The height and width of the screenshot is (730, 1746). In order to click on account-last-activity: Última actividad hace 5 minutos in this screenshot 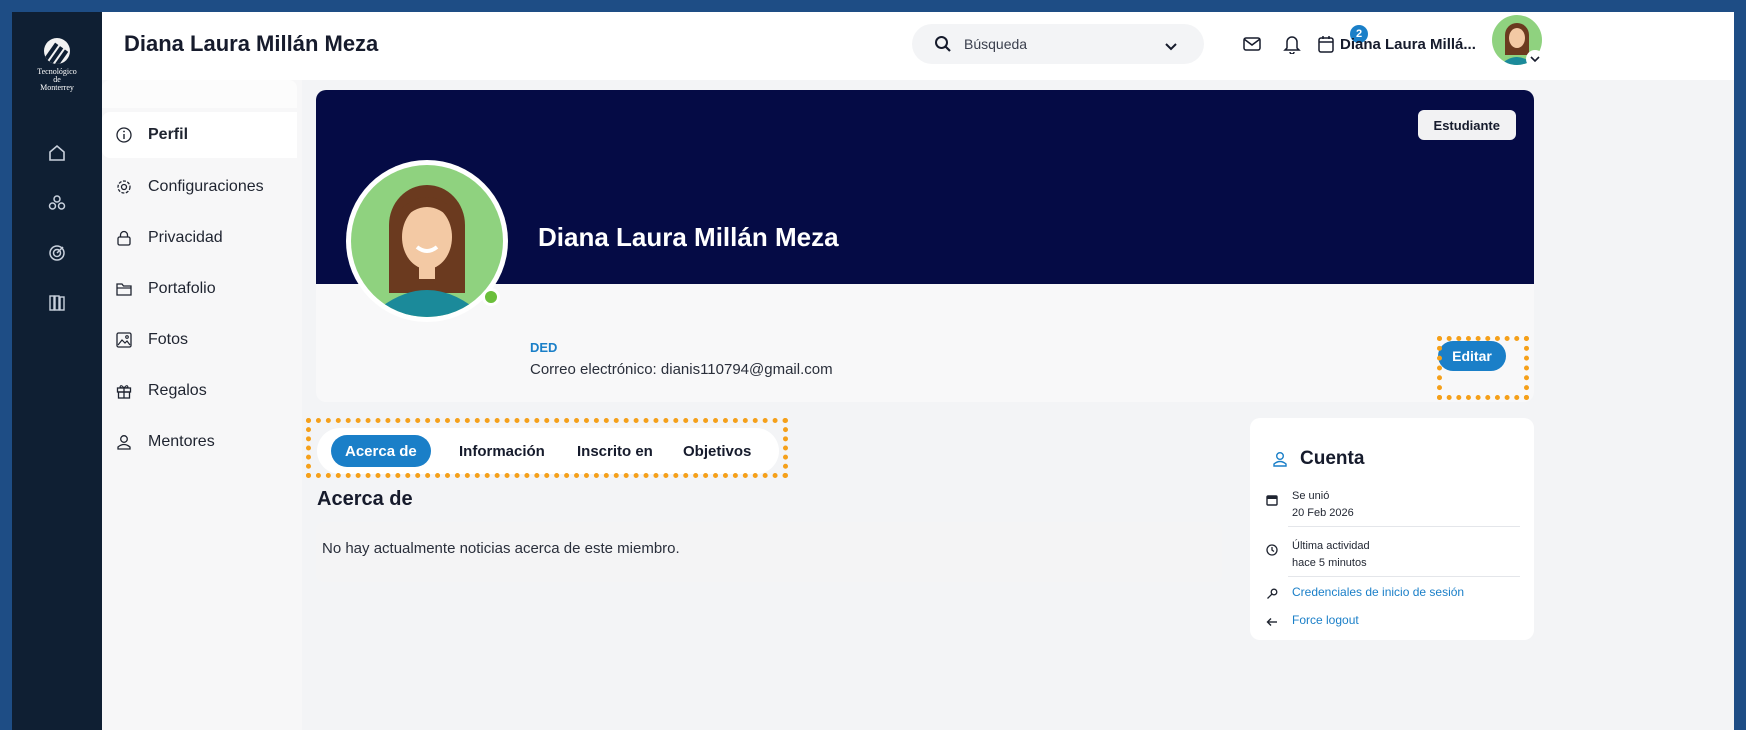, I will do `click(1317, 555)`.